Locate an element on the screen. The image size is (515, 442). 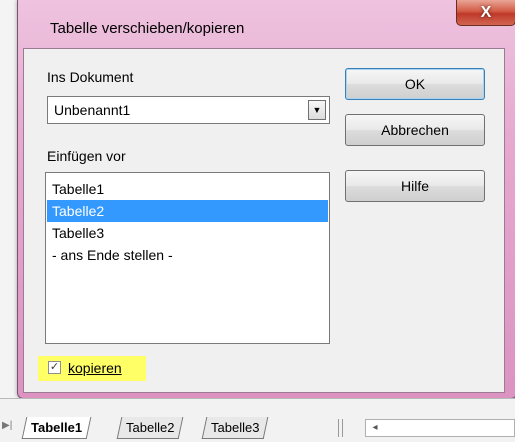
document-label: Ins Dokument is located at coordinates (90, 77).